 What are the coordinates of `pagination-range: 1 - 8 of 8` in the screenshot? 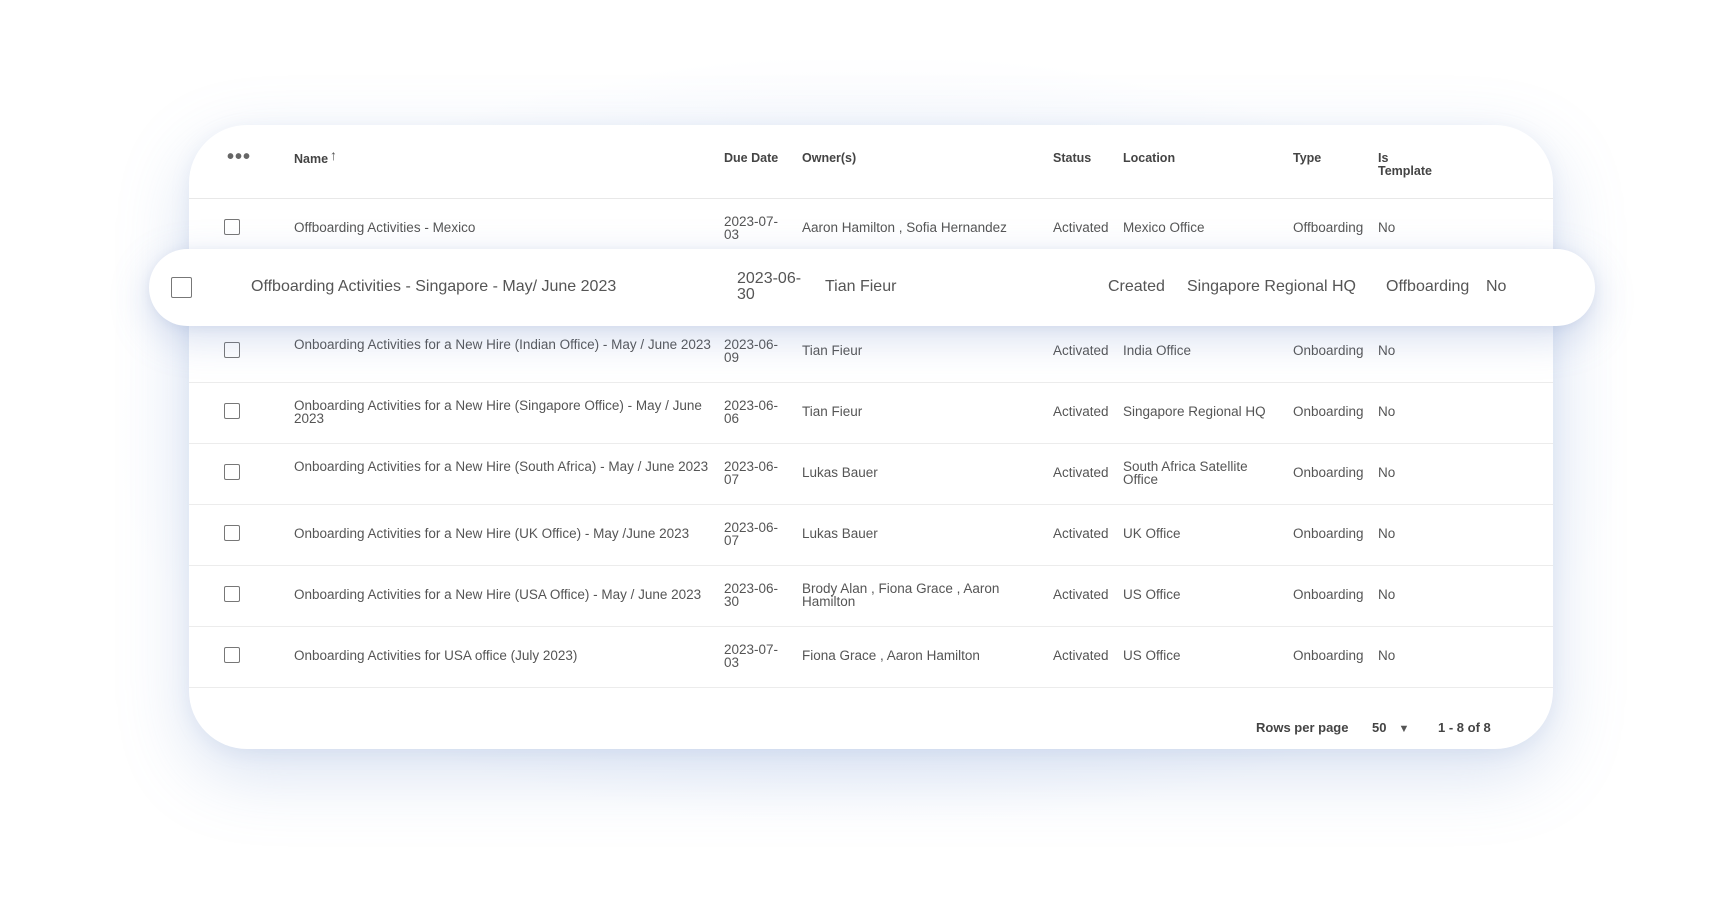 It's located at (1464, 727).